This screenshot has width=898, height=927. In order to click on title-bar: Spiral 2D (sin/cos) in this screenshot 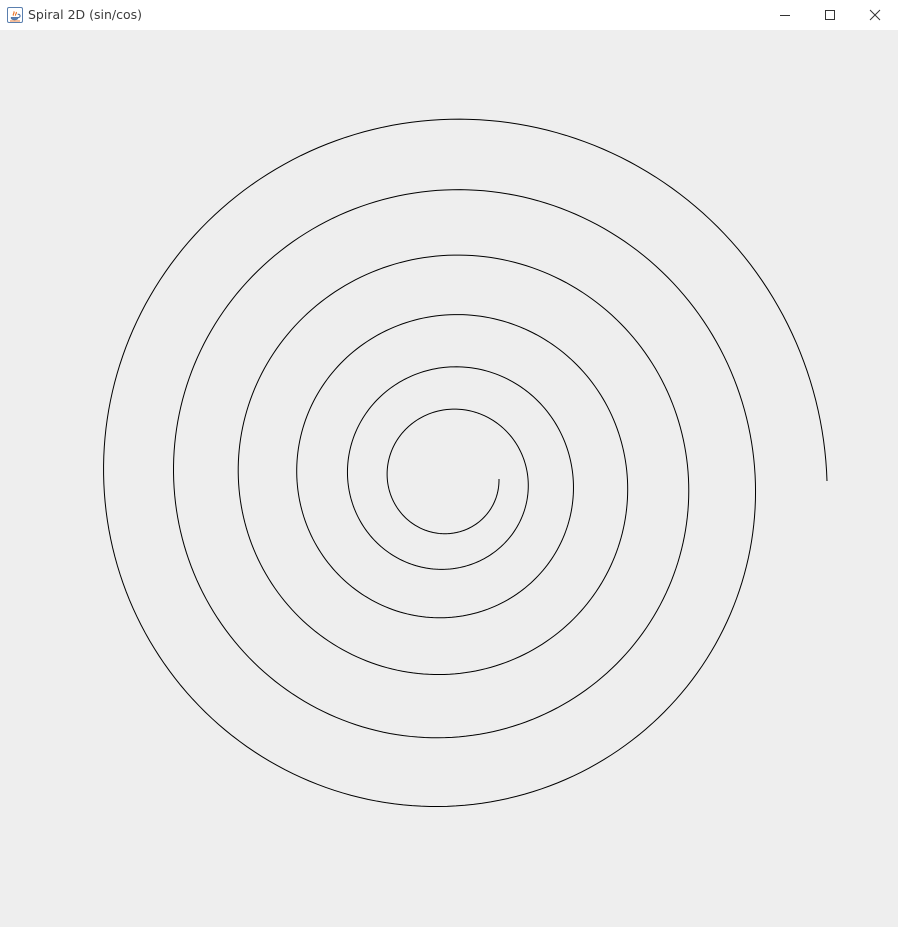, I will do `click(449, 15)`.